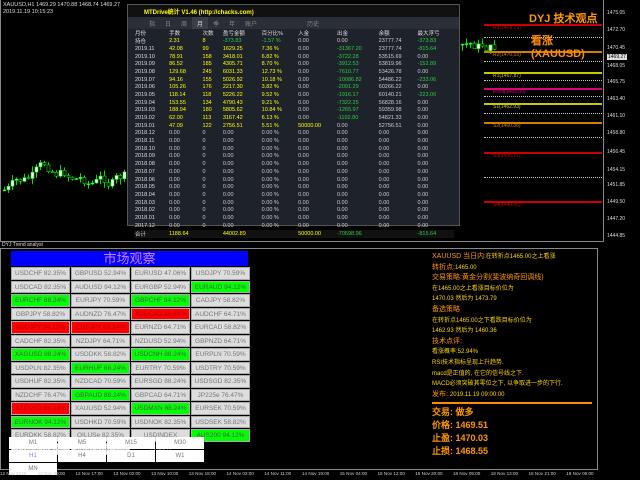  I want to click on symbol-cell: AUDCAD 88.24%, so click(160, 313).